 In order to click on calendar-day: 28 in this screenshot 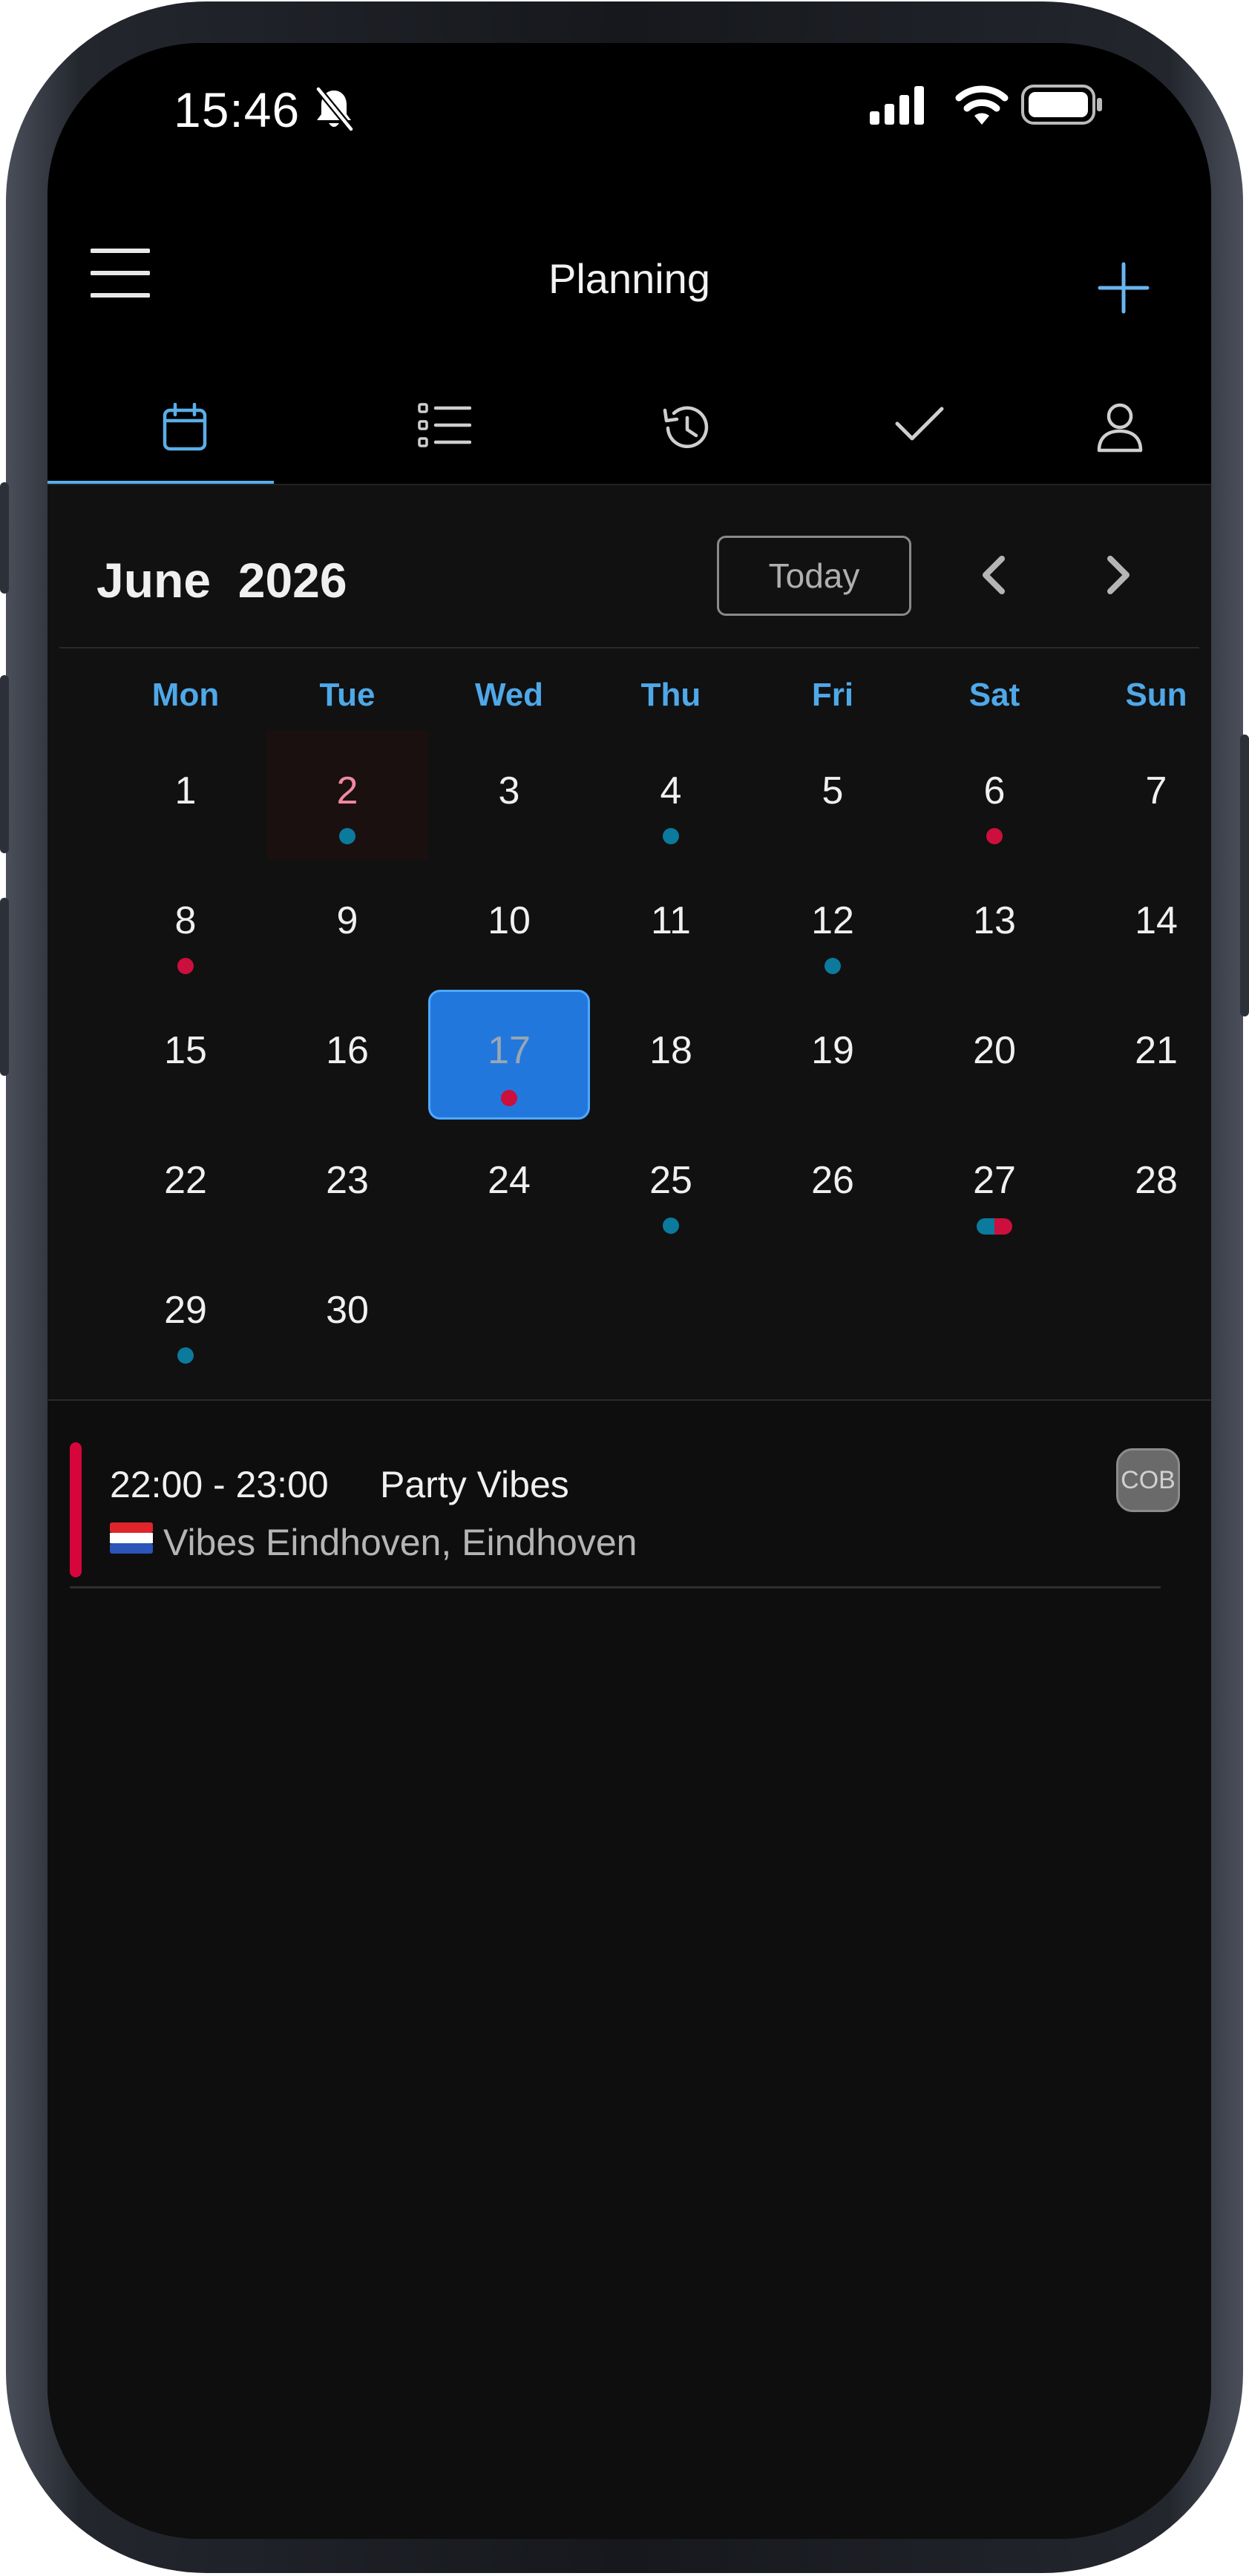, I will do `click(1143, 1184)`.